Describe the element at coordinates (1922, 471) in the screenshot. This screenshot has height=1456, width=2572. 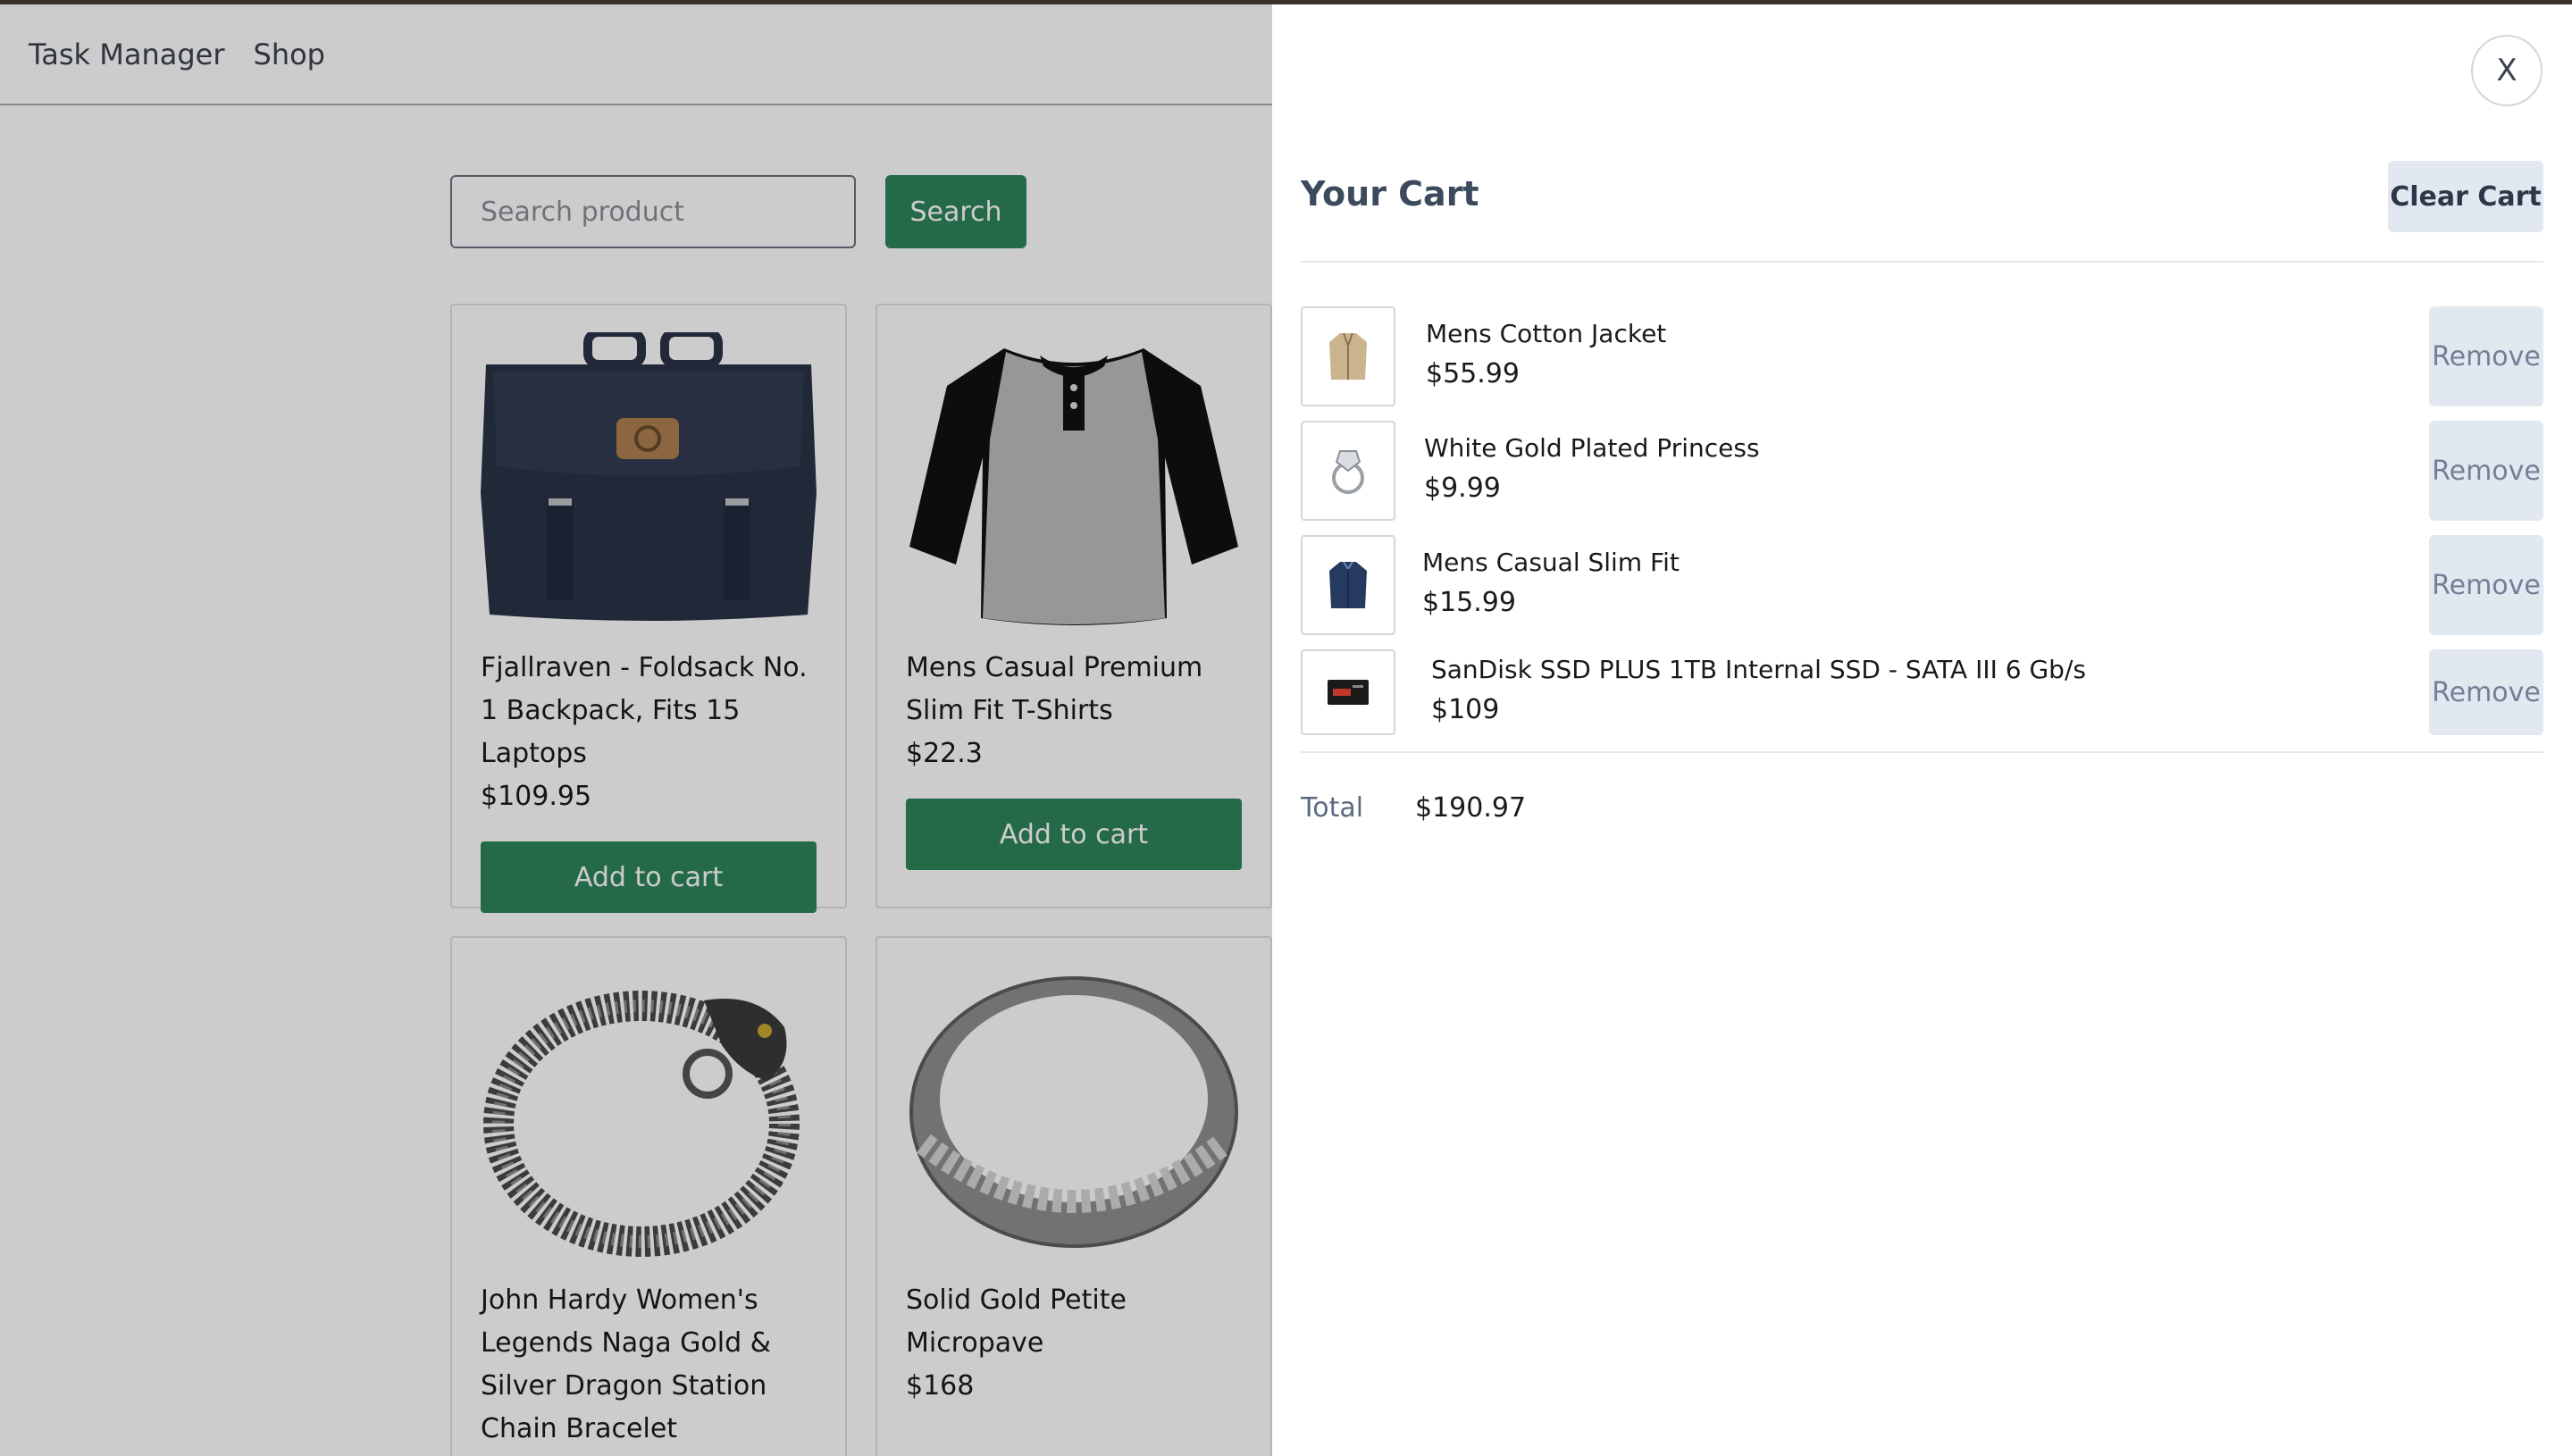
I see `cart-item: White Gold Plated Princess $9.99 Remove` at that location.